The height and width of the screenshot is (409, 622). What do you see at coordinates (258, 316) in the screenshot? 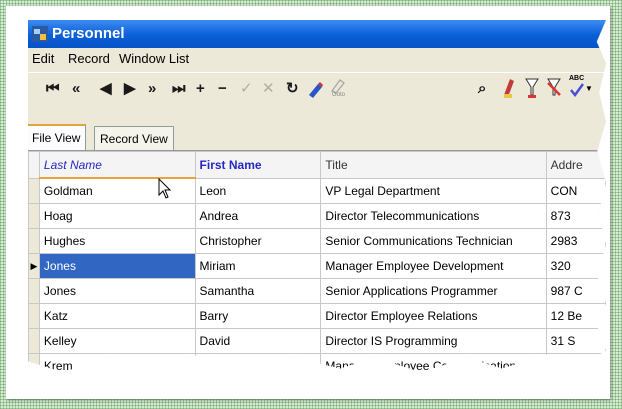
I see `table-cell: Barry` at bounding box center [258, 316].